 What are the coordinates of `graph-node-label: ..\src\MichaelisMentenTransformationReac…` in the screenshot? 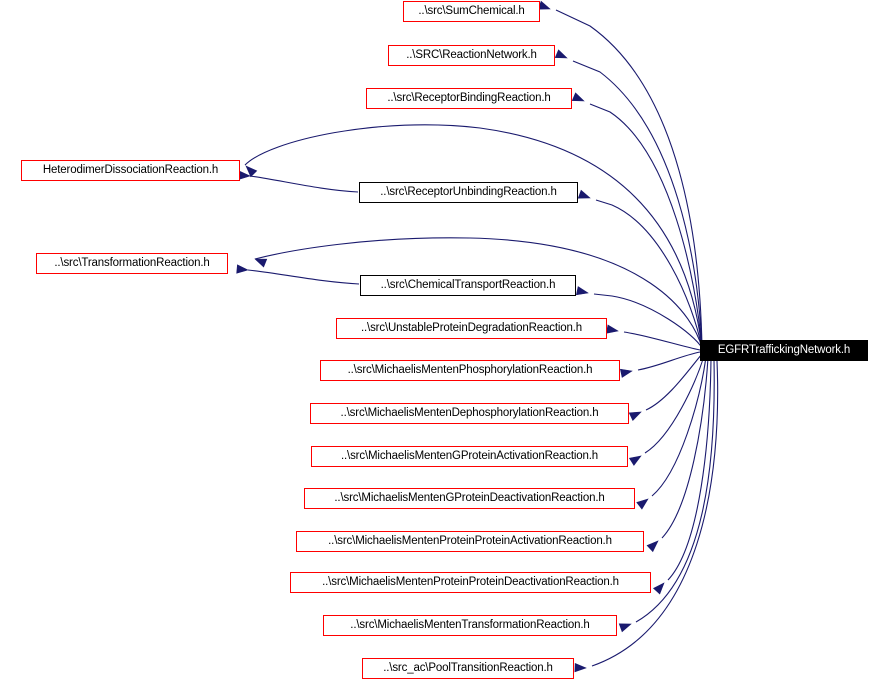 It's located at (470, 624).